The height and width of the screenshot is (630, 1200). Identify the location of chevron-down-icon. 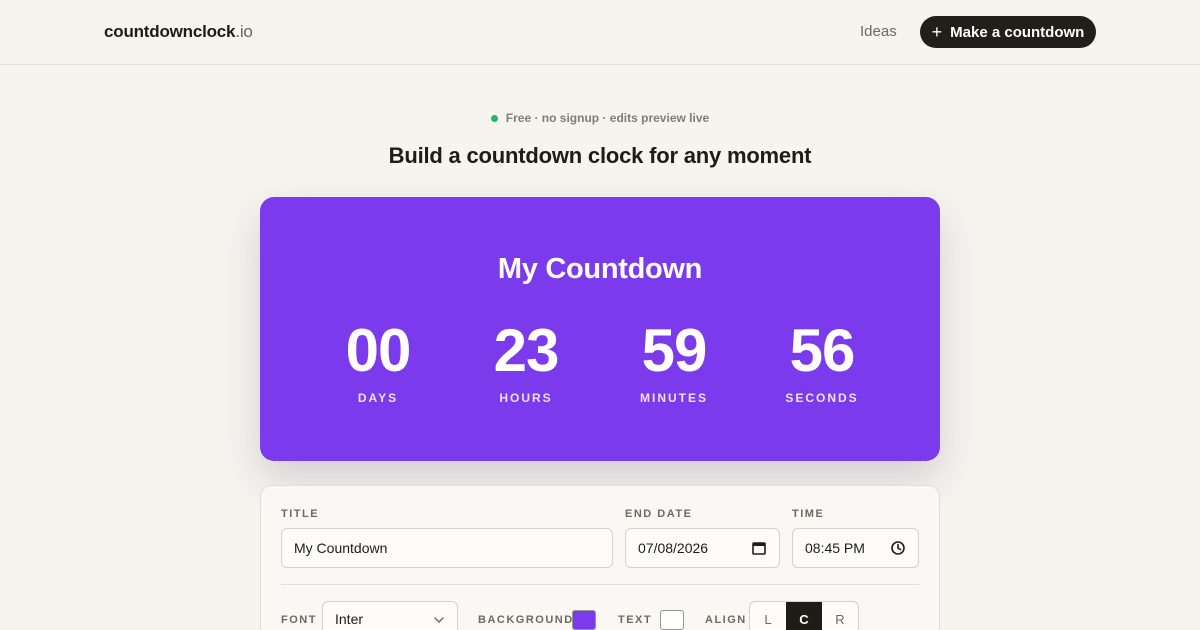
(439, 620).